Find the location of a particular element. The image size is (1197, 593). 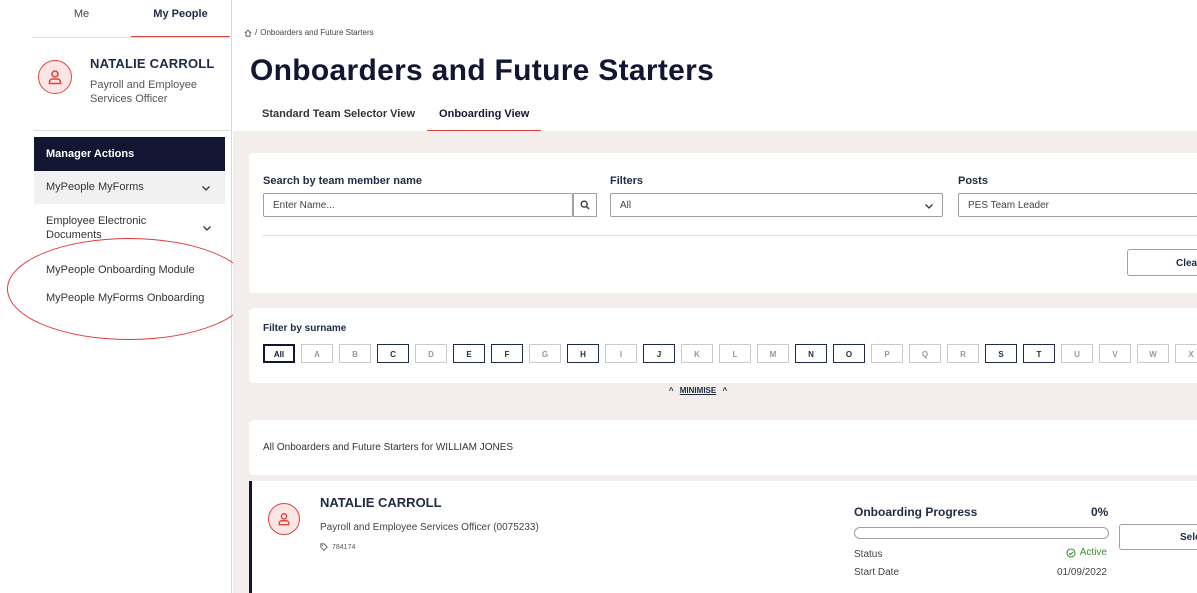

posts-label: Posts is located at coordinates (973, 181).